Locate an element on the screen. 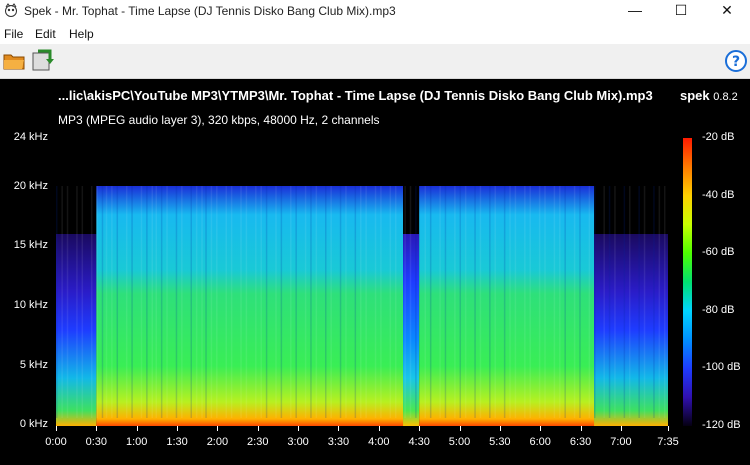 This screenshot has height=465, width=750. db-tick-100: -100 dB is located at coordinates (721, 367).